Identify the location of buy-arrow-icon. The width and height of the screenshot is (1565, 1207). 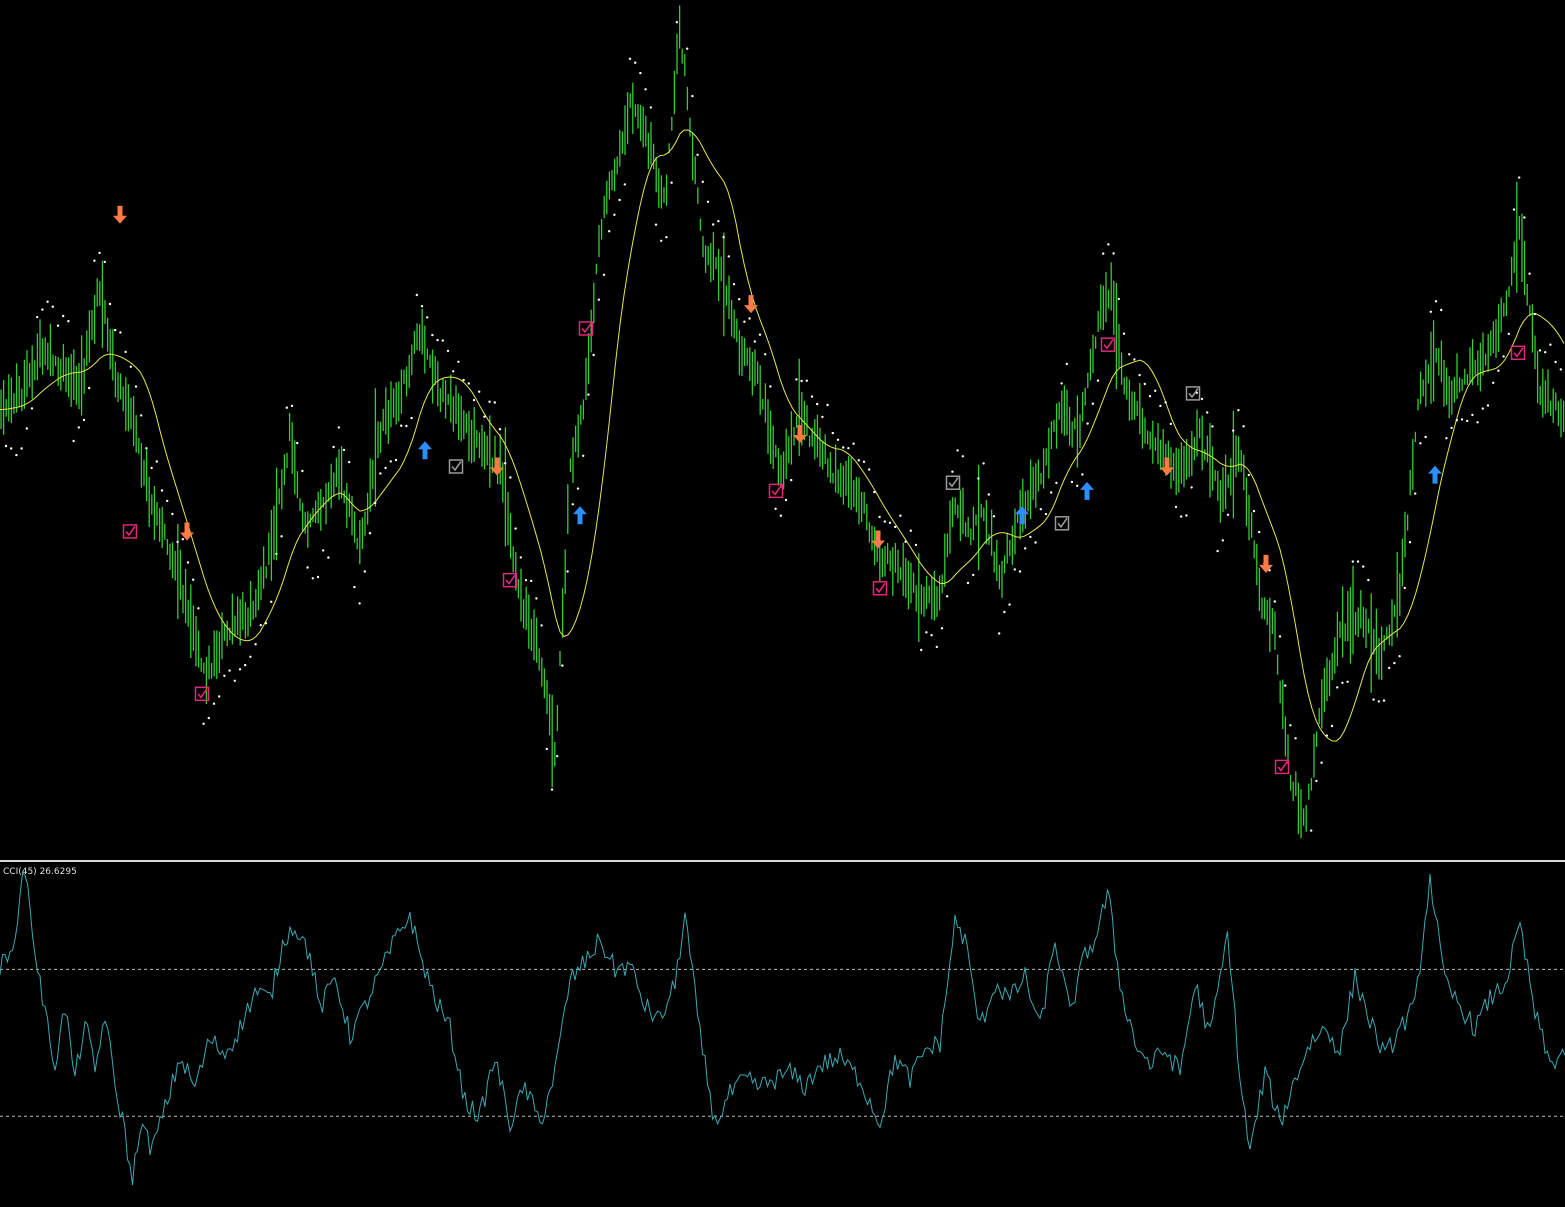
(425, 450).